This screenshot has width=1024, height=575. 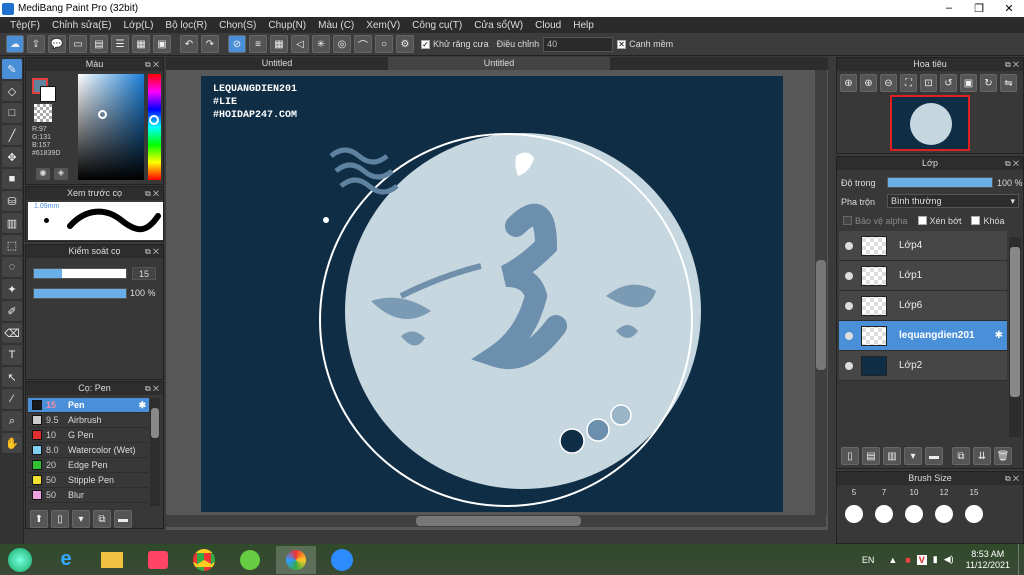 What do you see at coordinates (499, 63) in the screenshot?
I see `tab-untitled-2: Untitled` at bounding box center [499, 63].